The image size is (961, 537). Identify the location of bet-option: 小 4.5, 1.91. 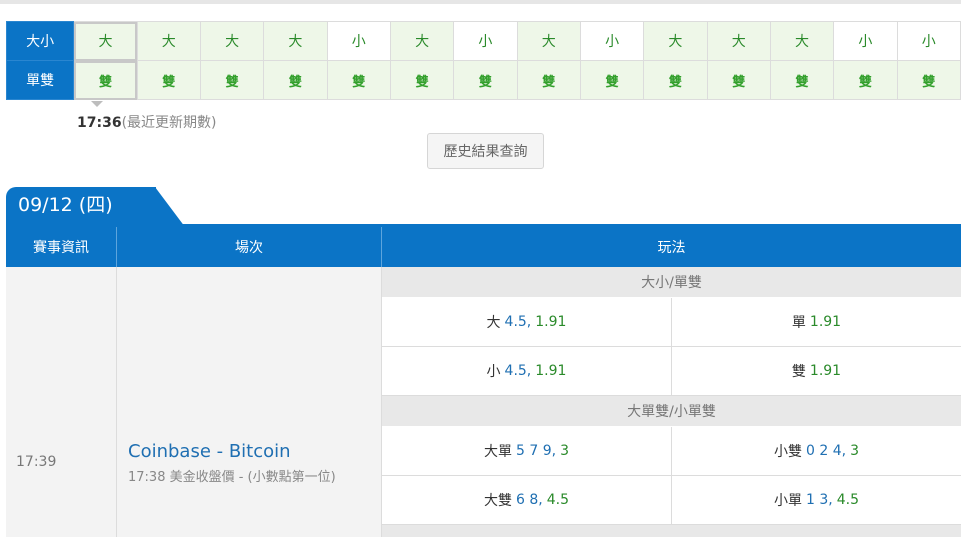
(527, 371).